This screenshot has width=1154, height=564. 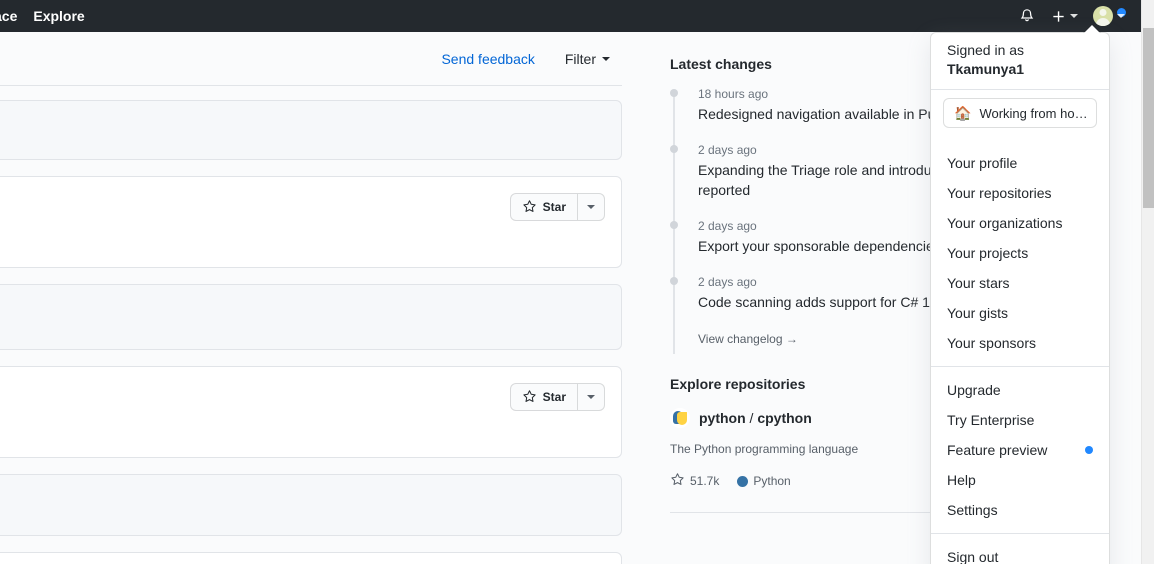 What do you see at coordinates (1020, 480) in the screenshot?
I see `menu-item-help: Help` at bounding box center [1020, 480].